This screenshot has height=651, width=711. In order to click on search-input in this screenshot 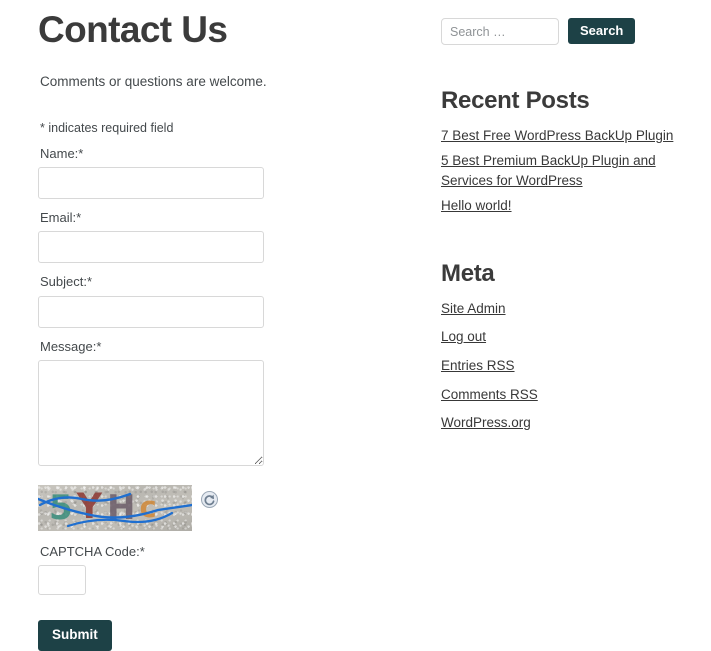, I will do `click(500, 31)`.